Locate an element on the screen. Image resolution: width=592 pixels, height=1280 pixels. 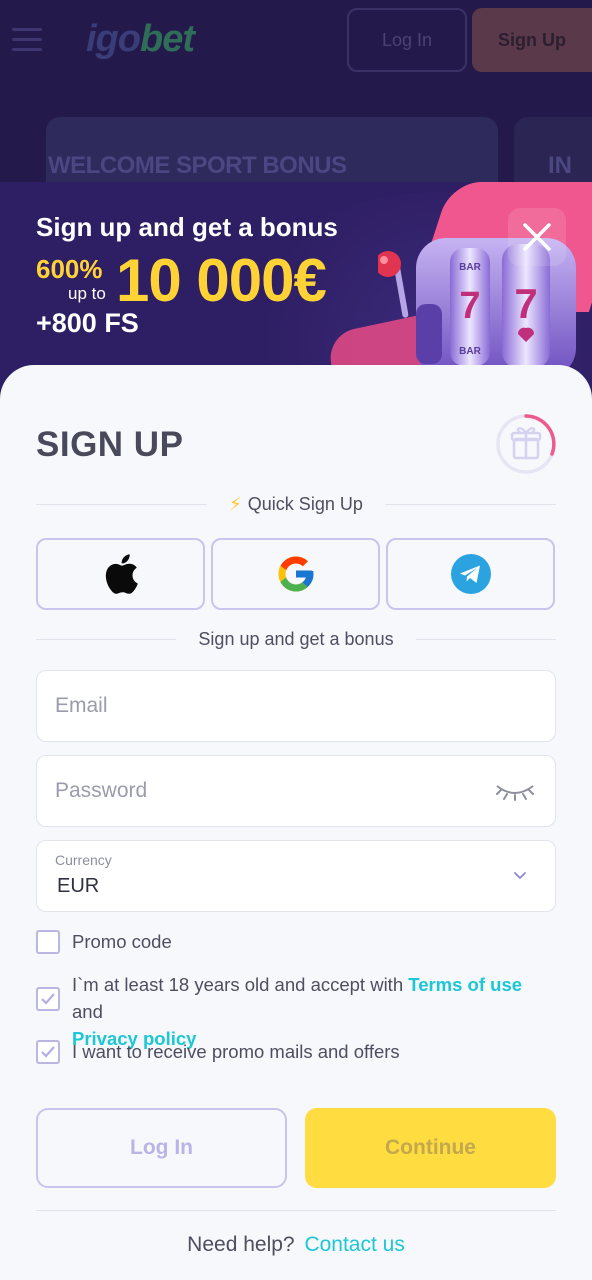
promo-mails-checkbox is located at coordinates (48, 1052).